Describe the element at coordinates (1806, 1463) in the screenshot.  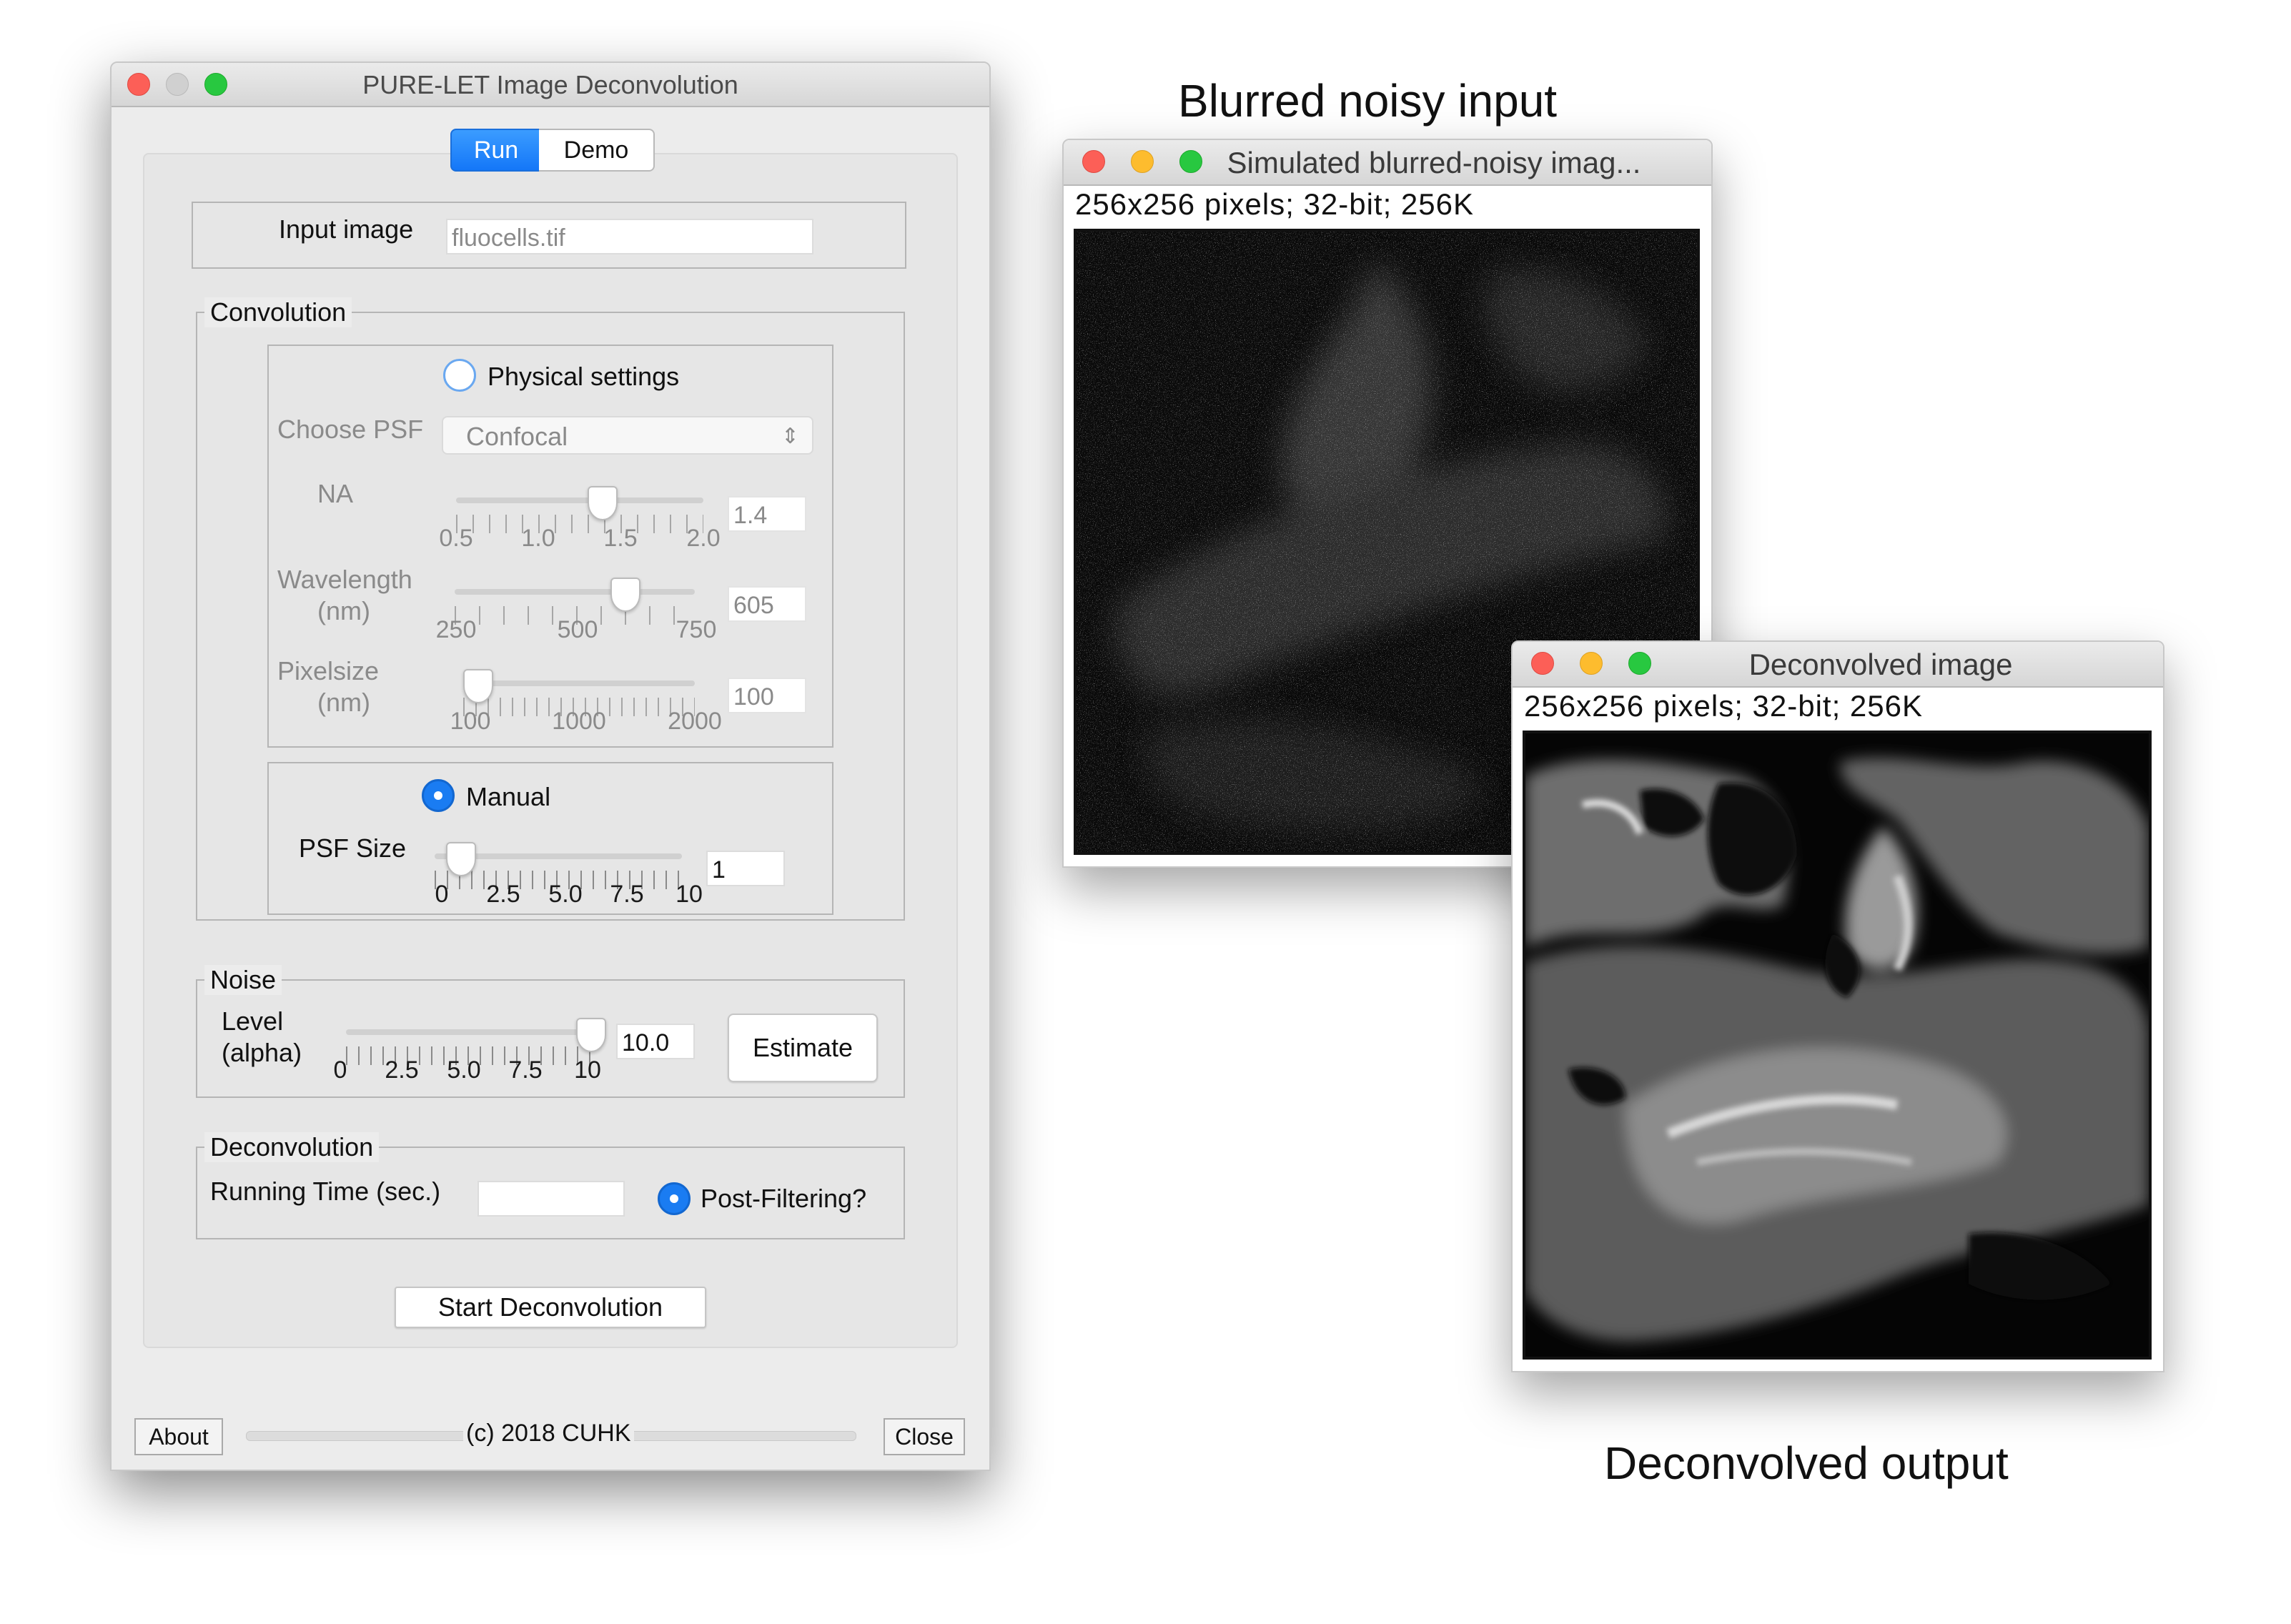
I see `output-caption: Deconvolved output` at that location.